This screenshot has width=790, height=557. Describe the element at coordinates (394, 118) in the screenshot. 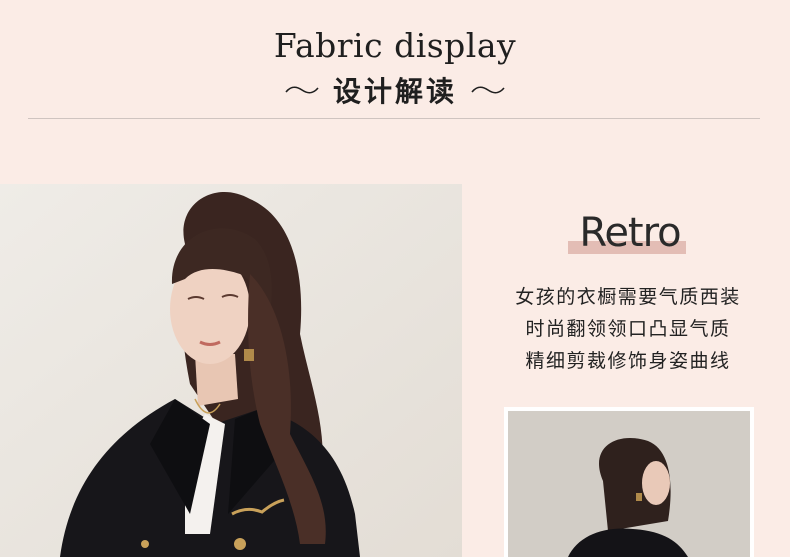

I see `header-divider` at that location.